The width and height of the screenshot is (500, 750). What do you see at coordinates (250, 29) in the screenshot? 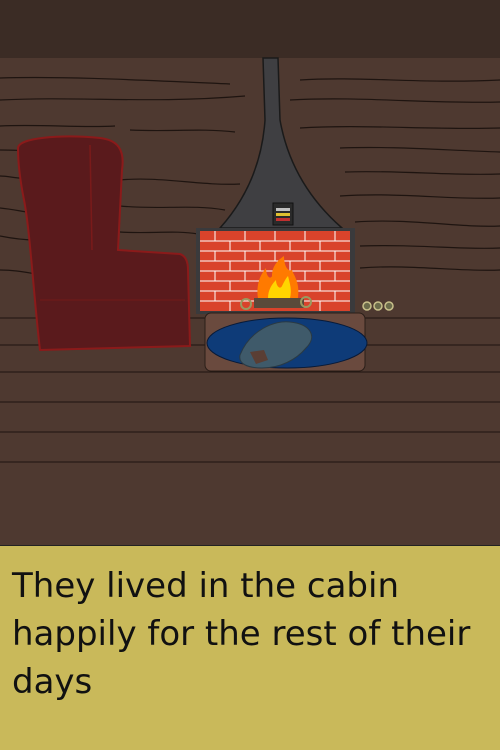
I see `ceiling` at bounding box center [250, 29].